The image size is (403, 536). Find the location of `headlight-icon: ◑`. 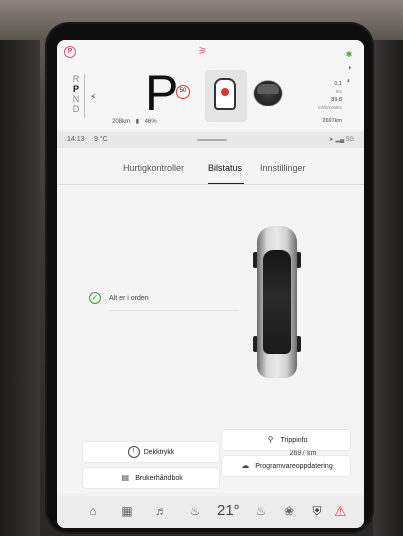

headlight-icon: ◑ is located at coordinates (349, 67).